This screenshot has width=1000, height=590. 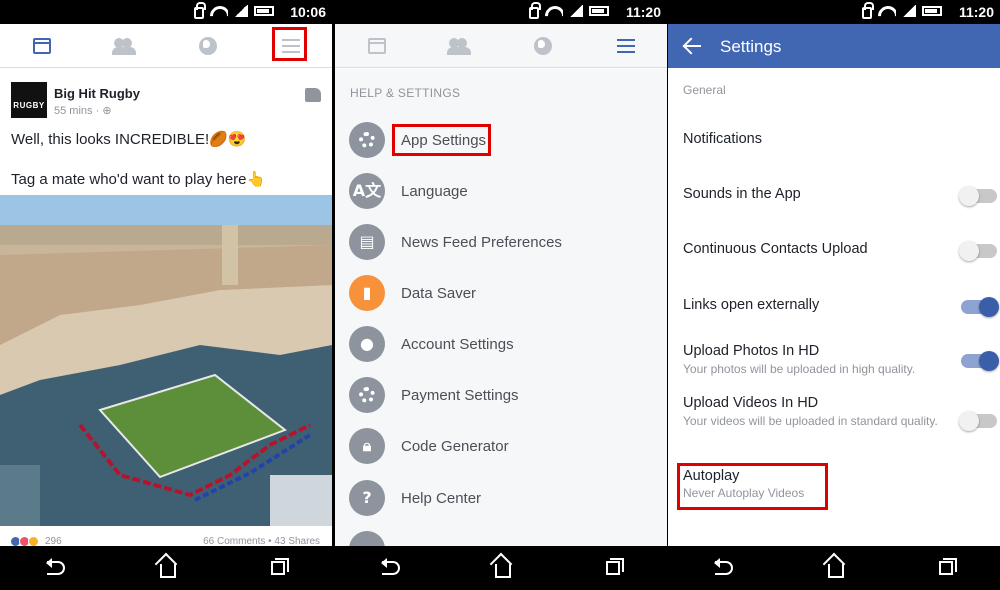 I want to click on menu-item-label: Code Generator, so click(x=455, y=446).